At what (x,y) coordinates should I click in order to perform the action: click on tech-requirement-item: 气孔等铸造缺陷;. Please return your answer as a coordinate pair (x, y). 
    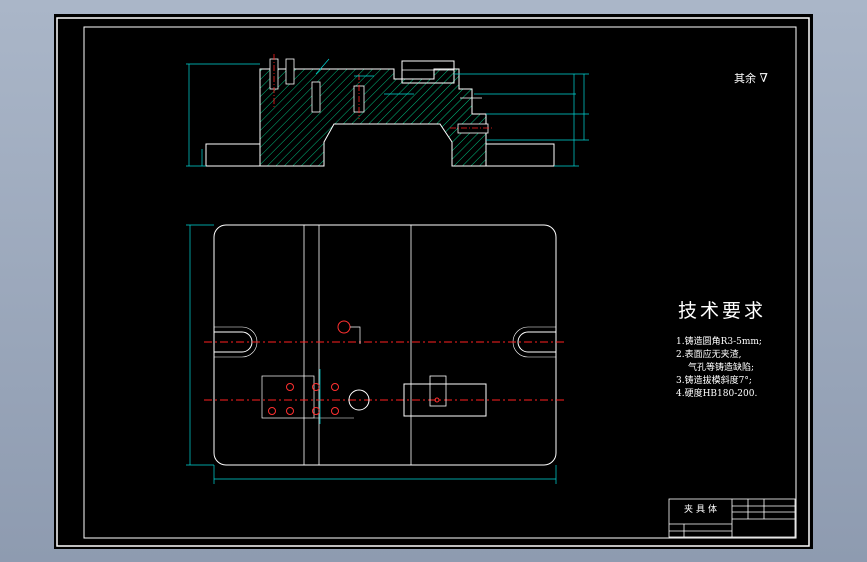
    Looking at the image, I should click on (721, 368).